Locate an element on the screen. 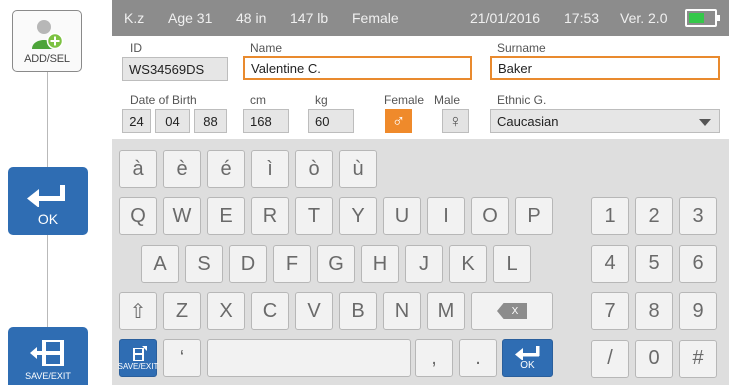 This screenshot has height=385, width=729. key-i: I is located at coordinates (446, 216).